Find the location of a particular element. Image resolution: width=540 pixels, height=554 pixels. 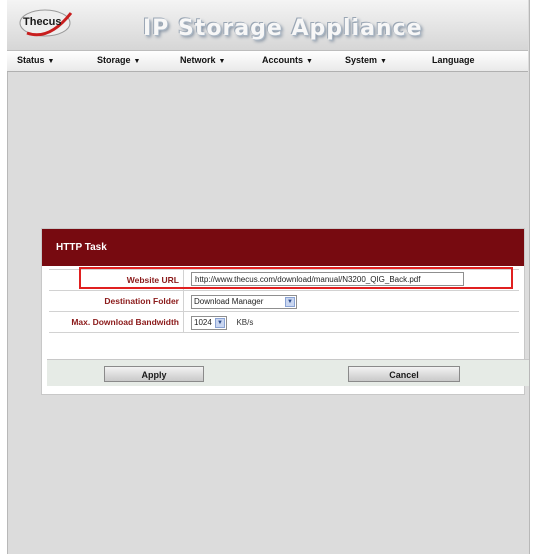

thecus-logo: Thecus is located at coordinates (47, 23).